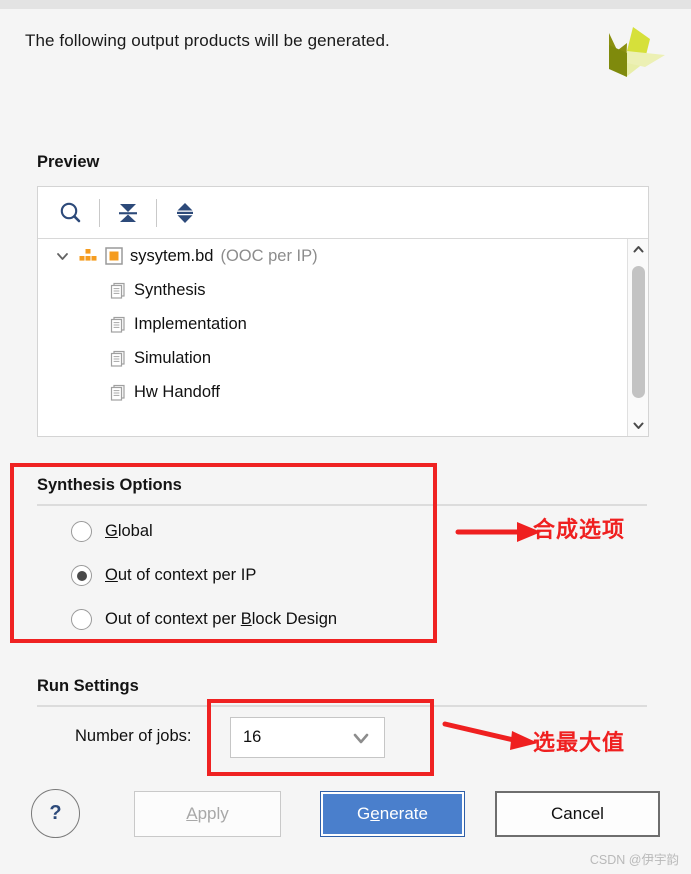 This screenshot has height=874, width=691. I want to click on annotation-arrow-jobs, so click(490, 735).